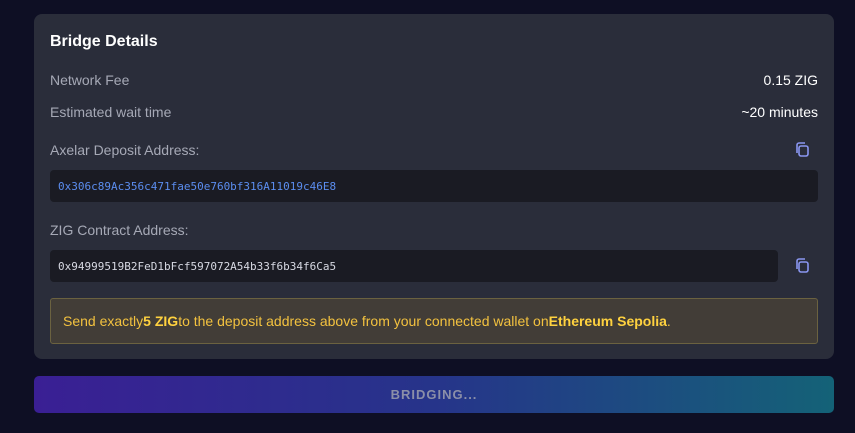 This screenshot has width=855, height=433. What do you see at coordinates (90, 80) in the screenshot?
I see `network-fee-label: Network Fee` at bounding box center [90, 80].